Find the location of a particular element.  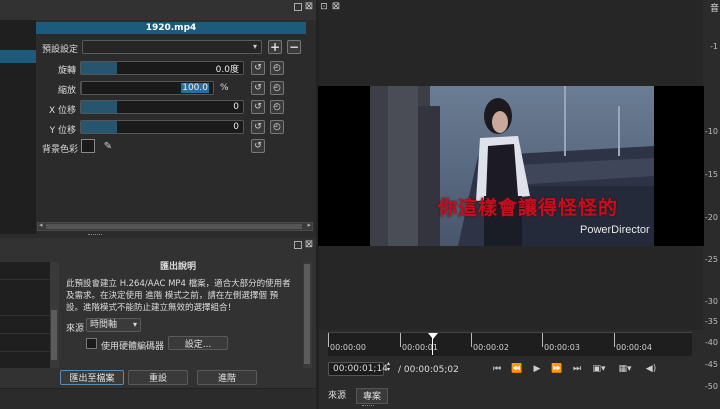

x-offset-slider: 0 is located at coordinates (162, 107).